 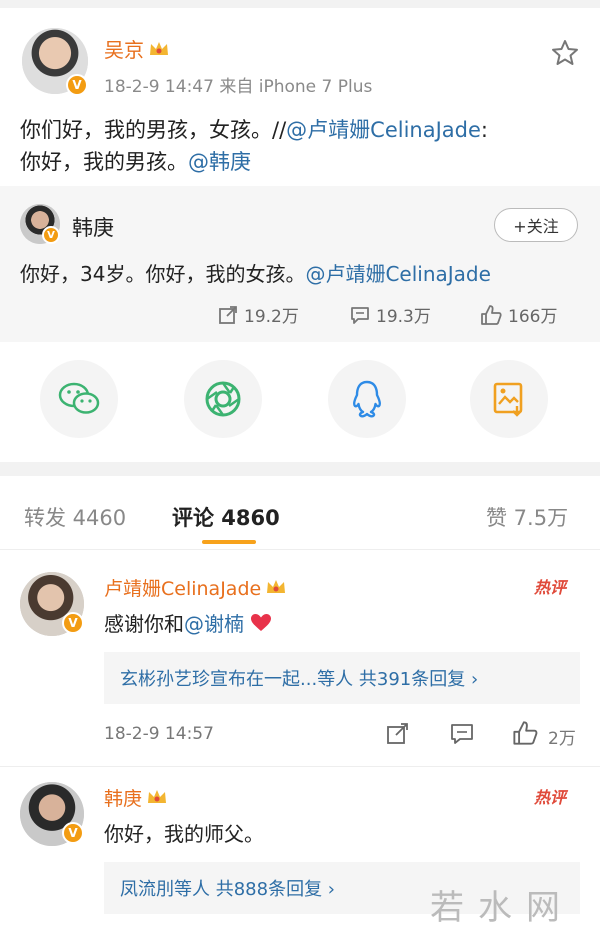 I want to click on save-image-button, so click(x=509, y=399).